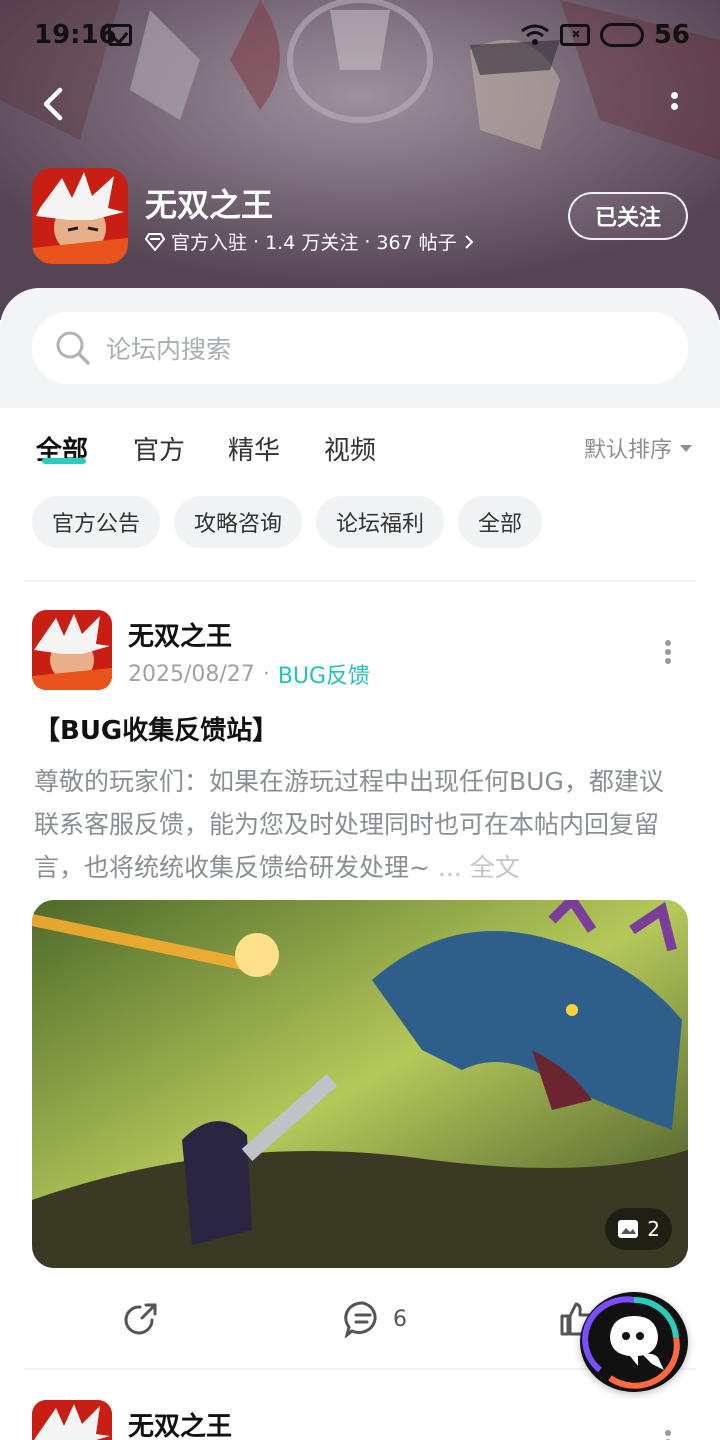 The height and width of the screenshot is (1440, 720). Describe the element at coordinates (628, 1229) in the screenshot. I see `image-gallery-icon` at that location.